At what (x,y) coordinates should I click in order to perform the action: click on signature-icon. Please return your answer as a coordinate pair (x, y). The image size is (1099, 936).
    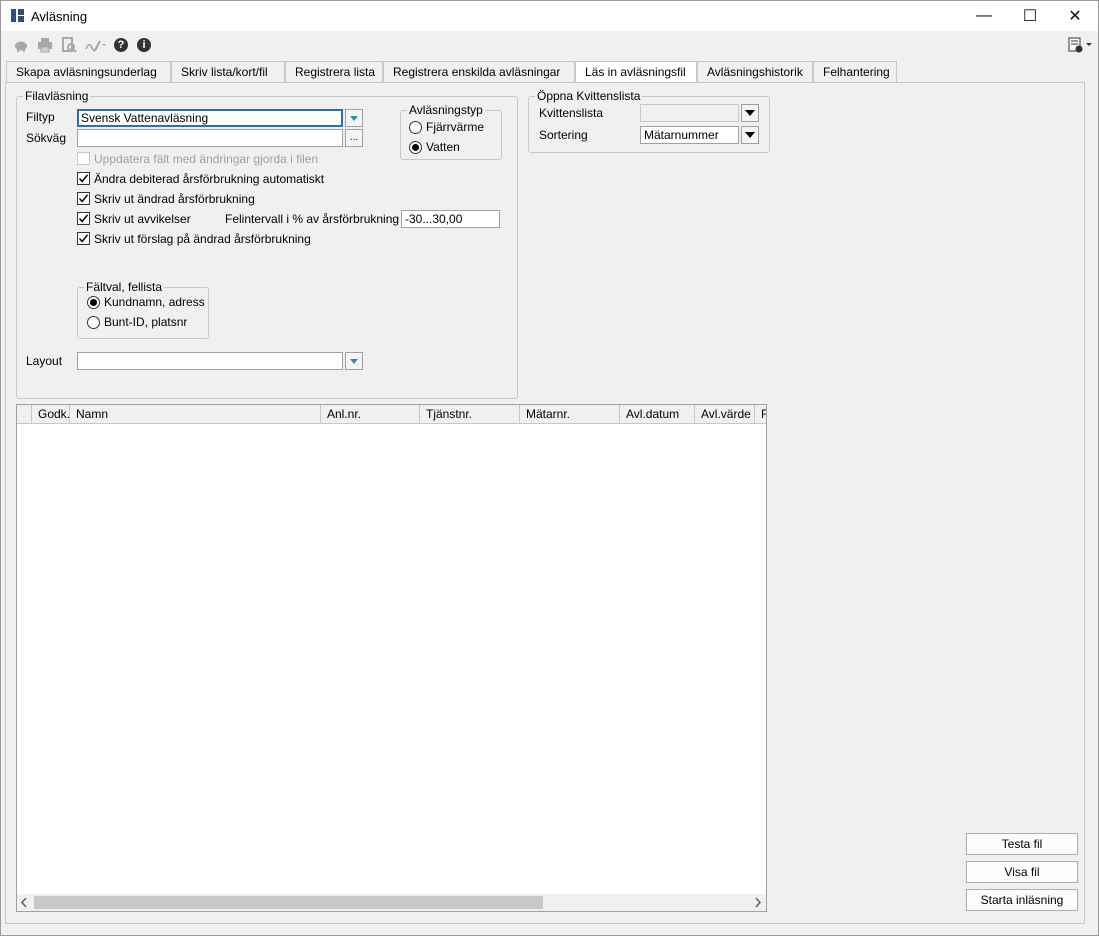
    Looking at the image, I should click on (96, 45).